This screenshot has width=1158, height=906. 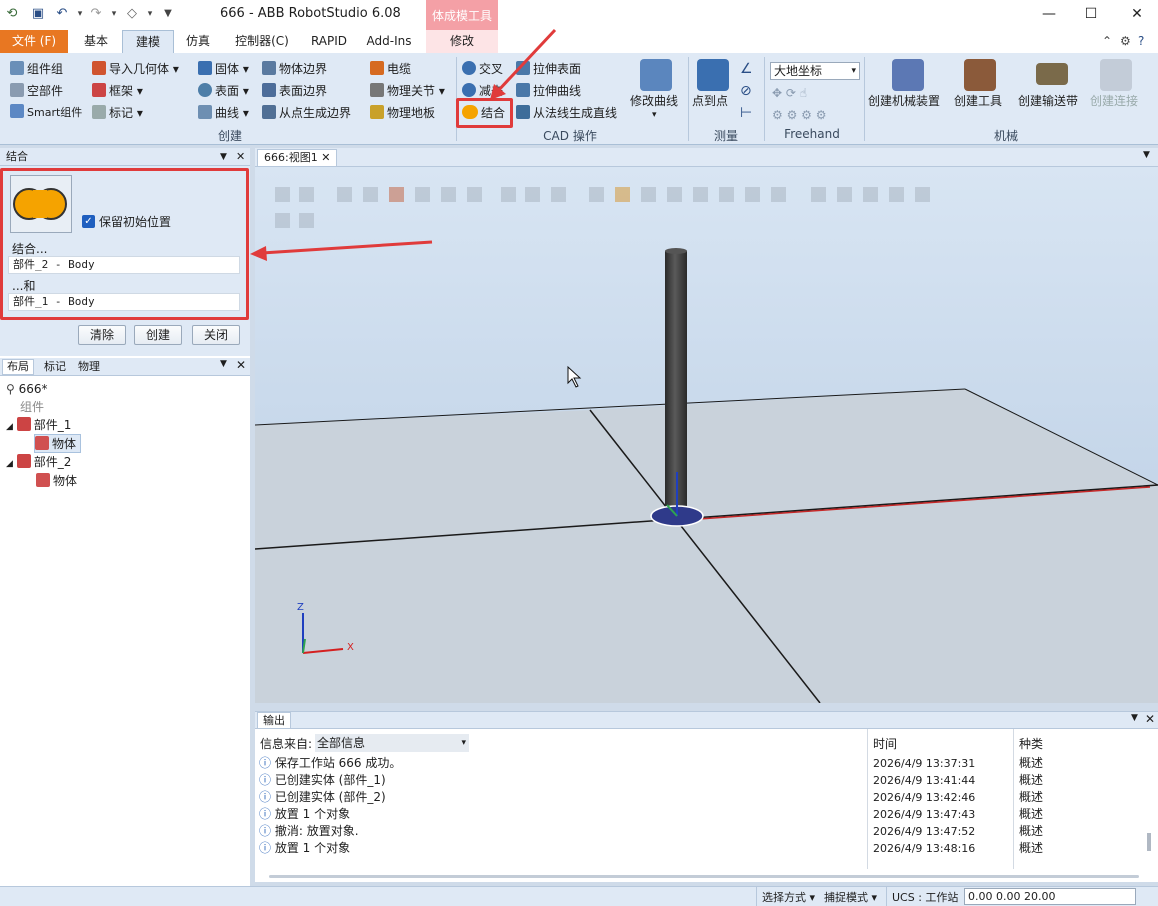 I want to click on panel-close-icon: ✕, so click(x=1150, y=719).